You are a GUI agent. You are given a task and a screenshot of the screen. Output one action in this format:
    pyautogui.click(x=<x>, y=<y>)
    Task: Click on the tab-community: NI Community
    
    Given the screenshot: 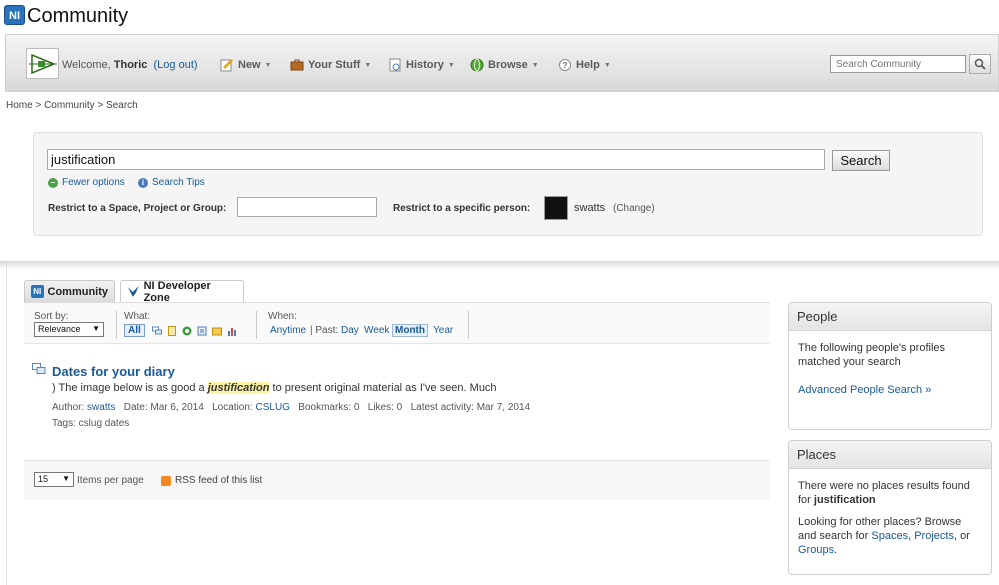 What is the action you would take?
    pyautogui.click(x=69, y=291)
    